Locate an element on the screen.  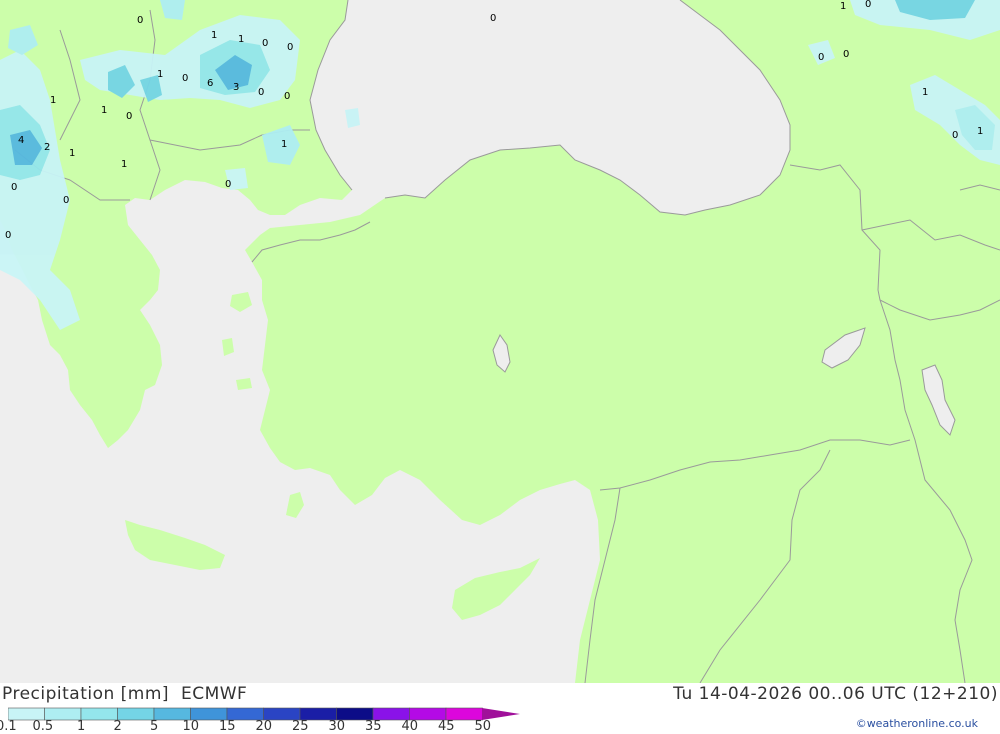
color-scale-label: 25 is located at coordinates (300, 726).